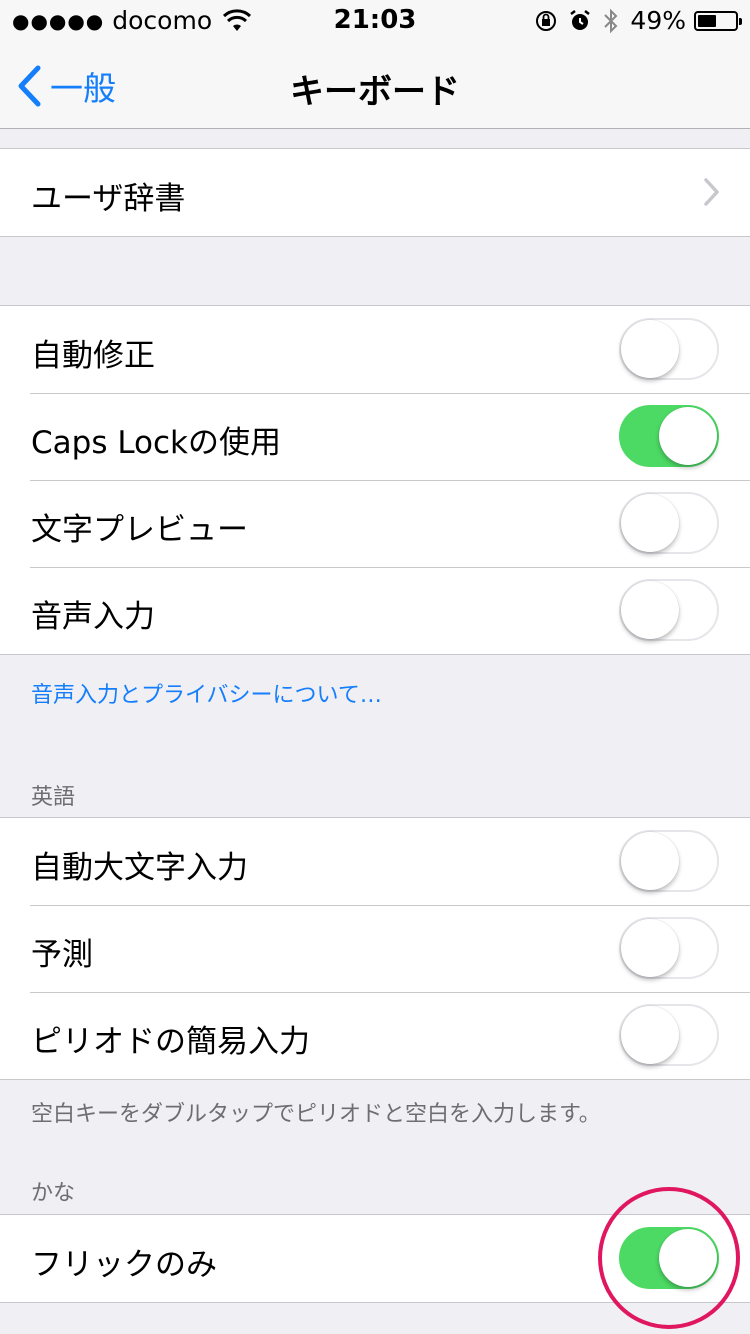 This screenshot has height=1334, width=750. I want to click on orientation-lock-icon, so click(546, 20).